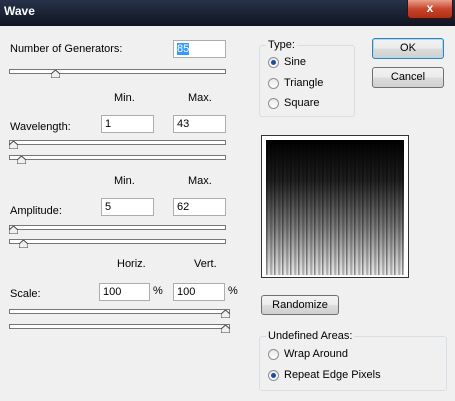  Describe the element at coordinates (117, 142) in the screenshot. I see `wavelength-min-slider-track` at that location.